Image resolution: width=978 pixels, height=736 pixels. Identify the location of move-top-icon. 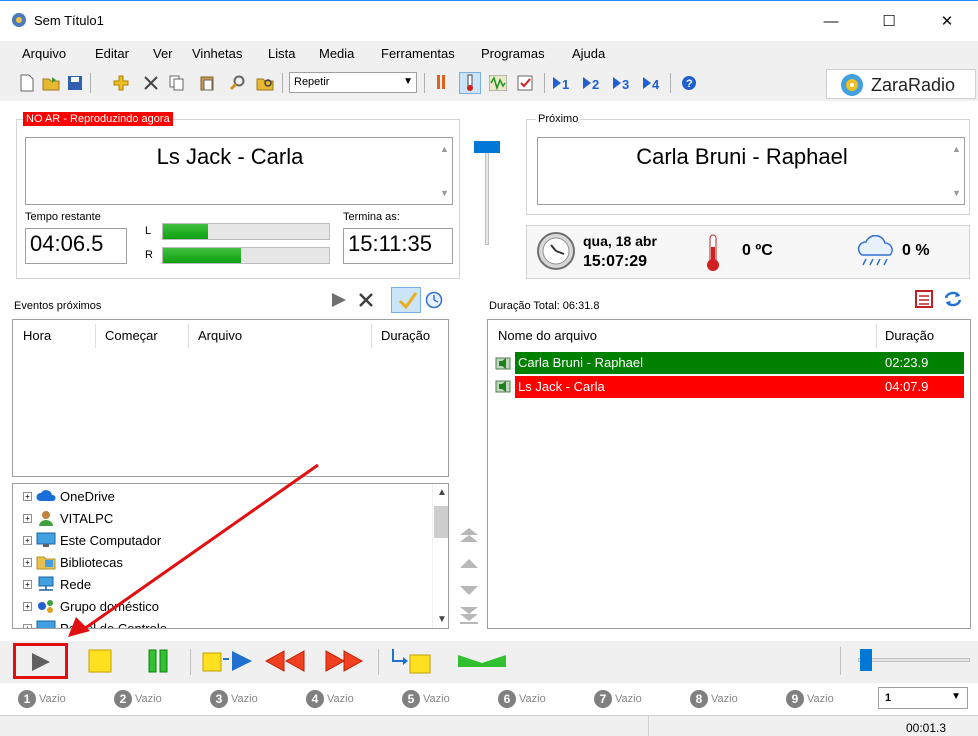
(469, 537).